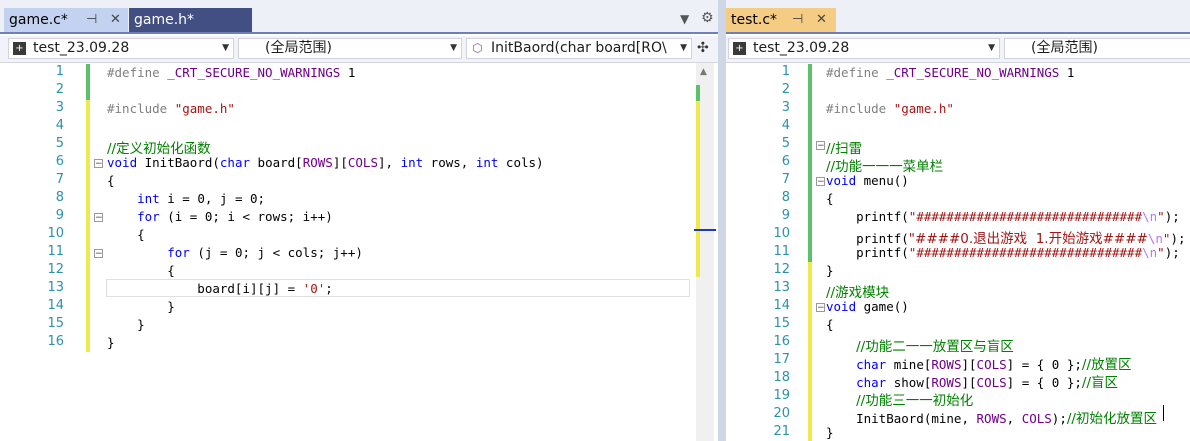 This screenshot has width=1190, height=441. What do you see at coordinates (920, 345) in the screenshot?
I see `code-line: //功能二一一放置区与盲区` at bounding box center [920, 345].